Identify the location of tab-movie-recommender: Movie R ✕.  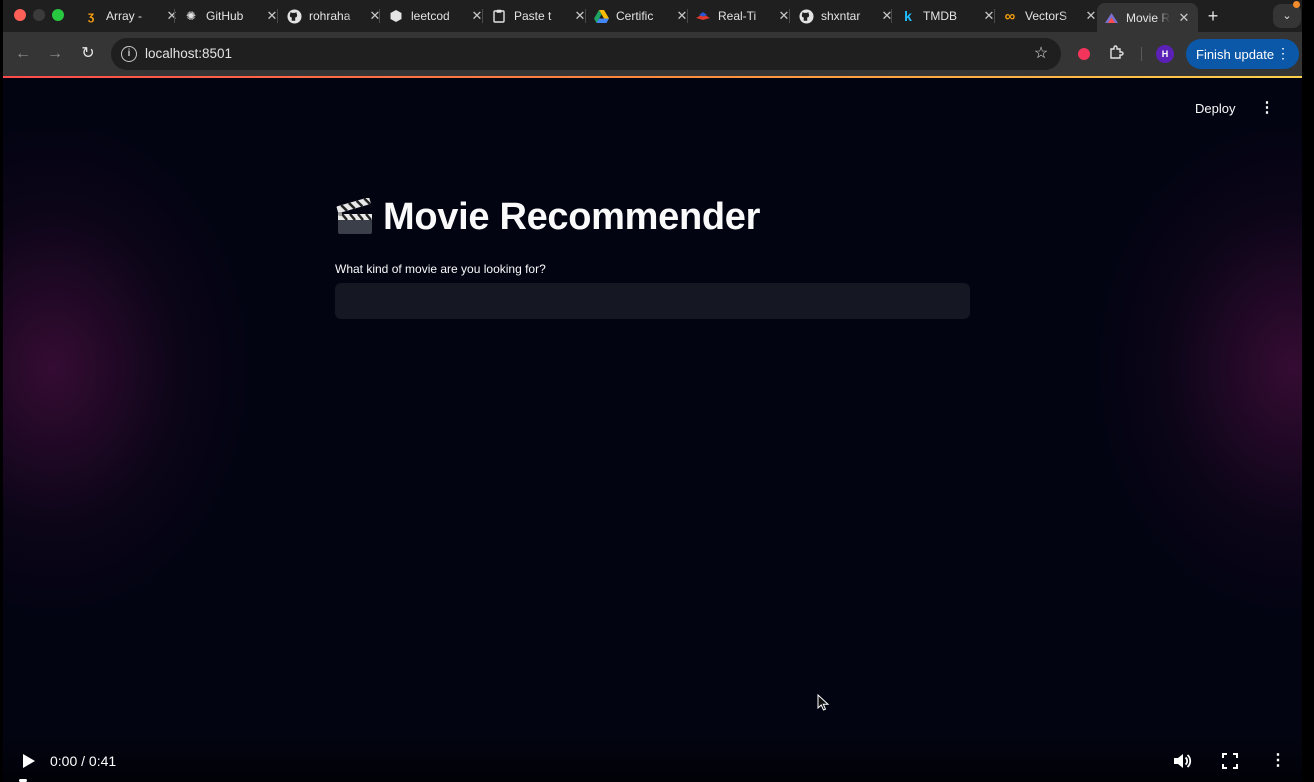
(1147, 17).